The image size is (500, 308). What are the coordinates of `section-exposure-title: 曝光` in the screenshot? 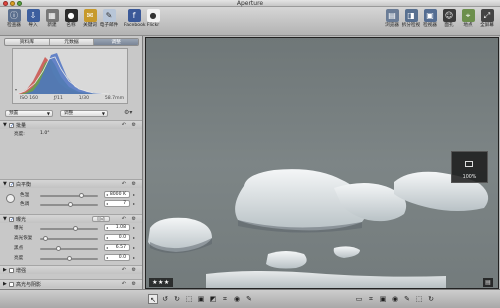 It's located at (21, 220).